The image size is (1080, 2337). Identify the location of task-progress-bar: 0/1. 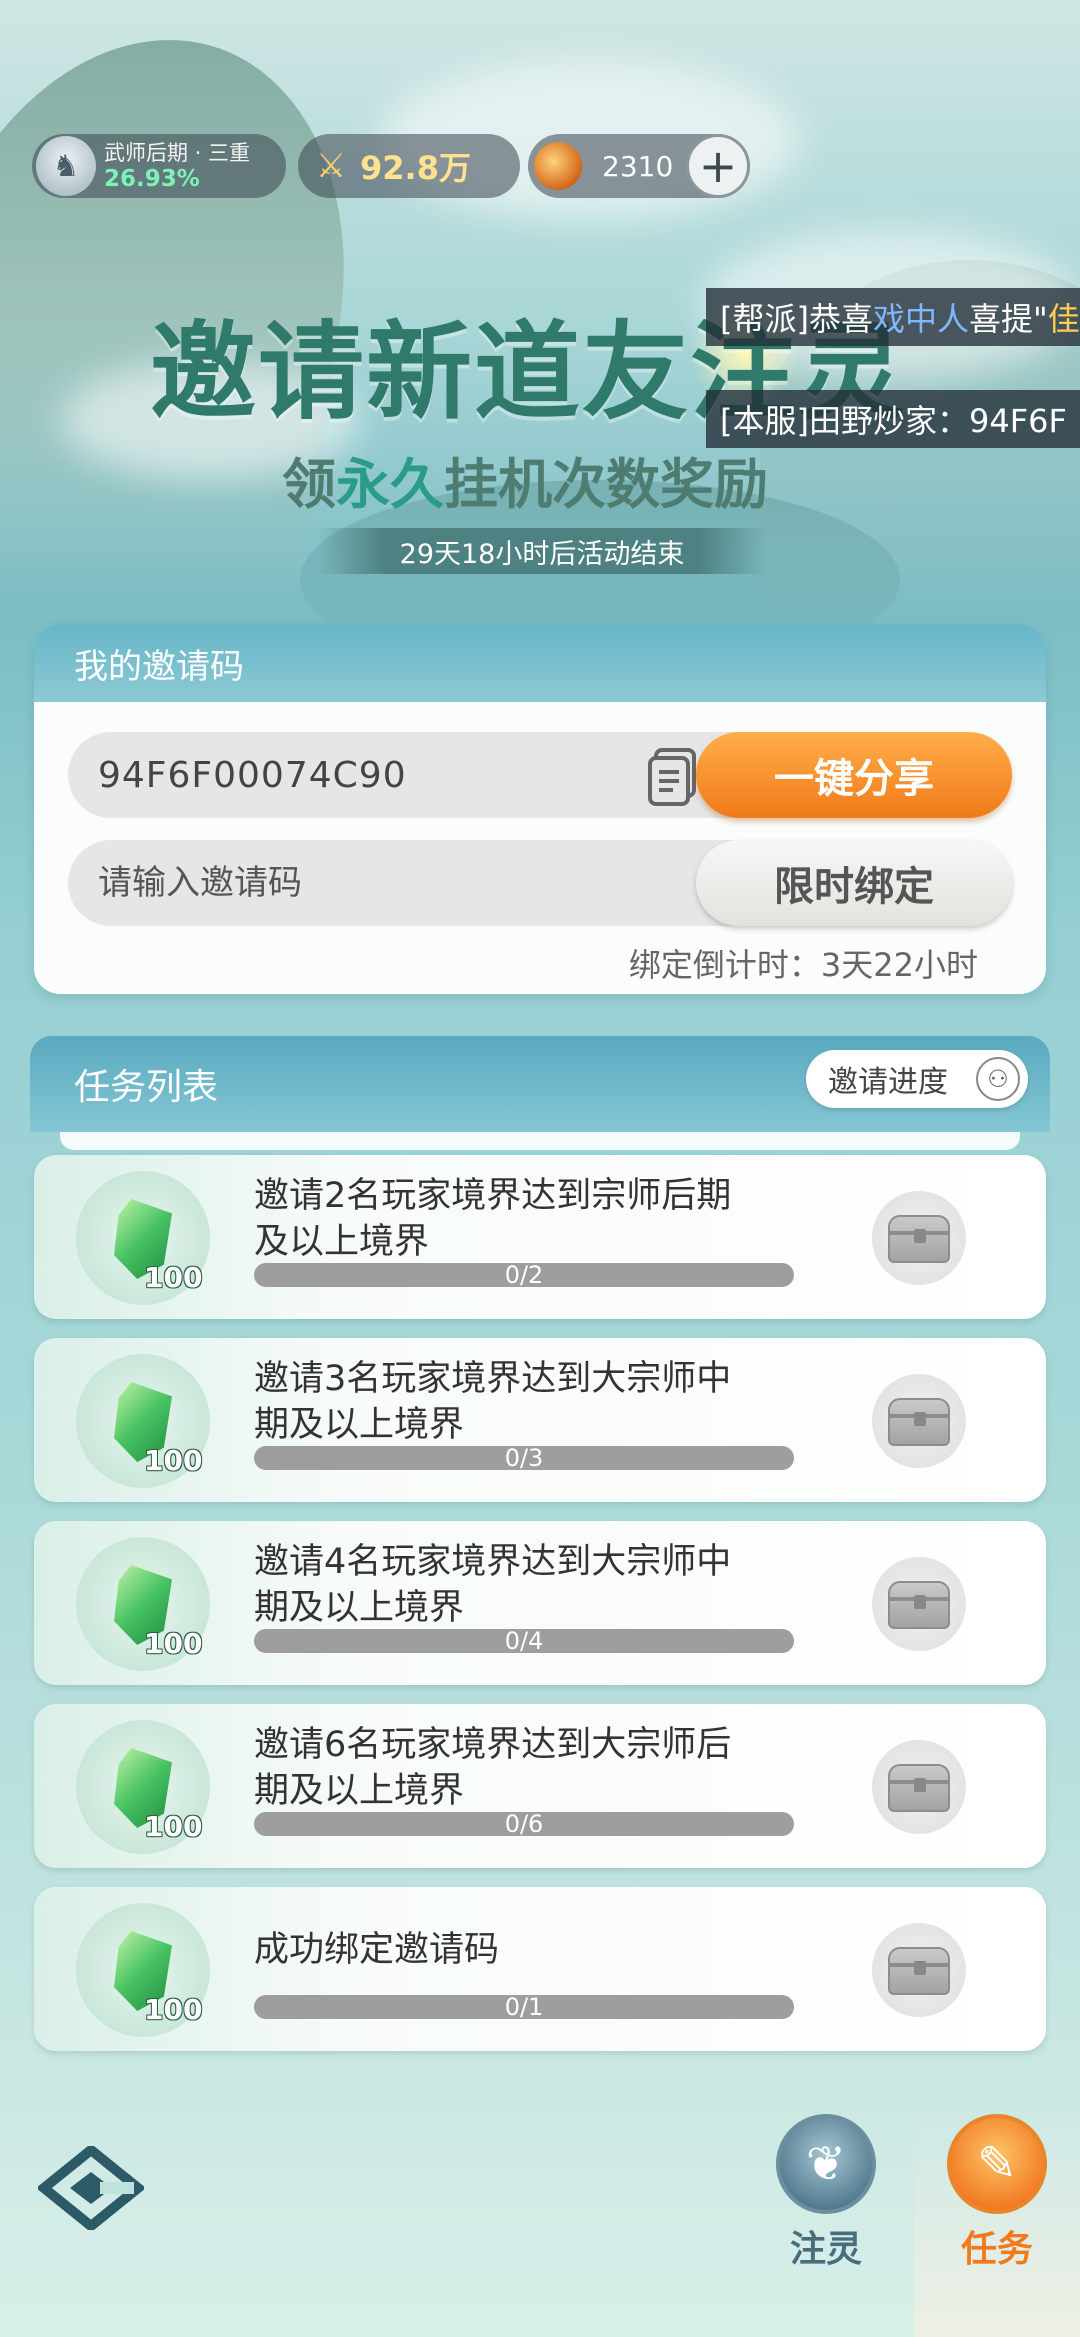
(524, 2007).